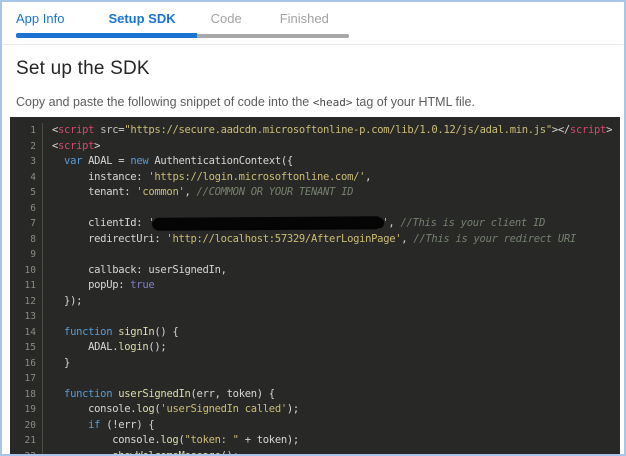 The width and height of the screenshot is (626, 456). What do you see at coordinates (268, 222) in the screenshot?
I see `redacted-client-id` at bounding box center [268, 222].